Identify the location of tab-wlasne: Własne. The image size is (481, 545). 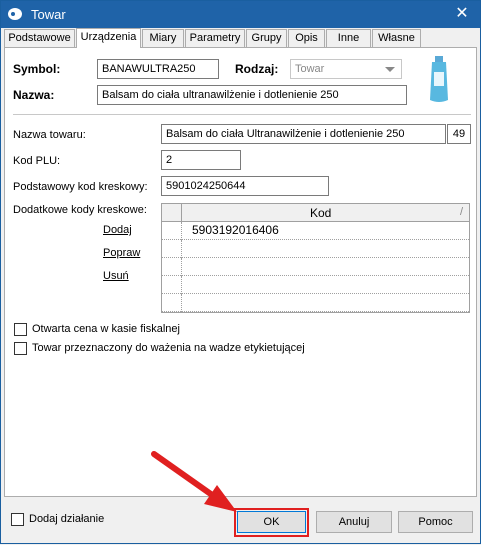
(396, 38).